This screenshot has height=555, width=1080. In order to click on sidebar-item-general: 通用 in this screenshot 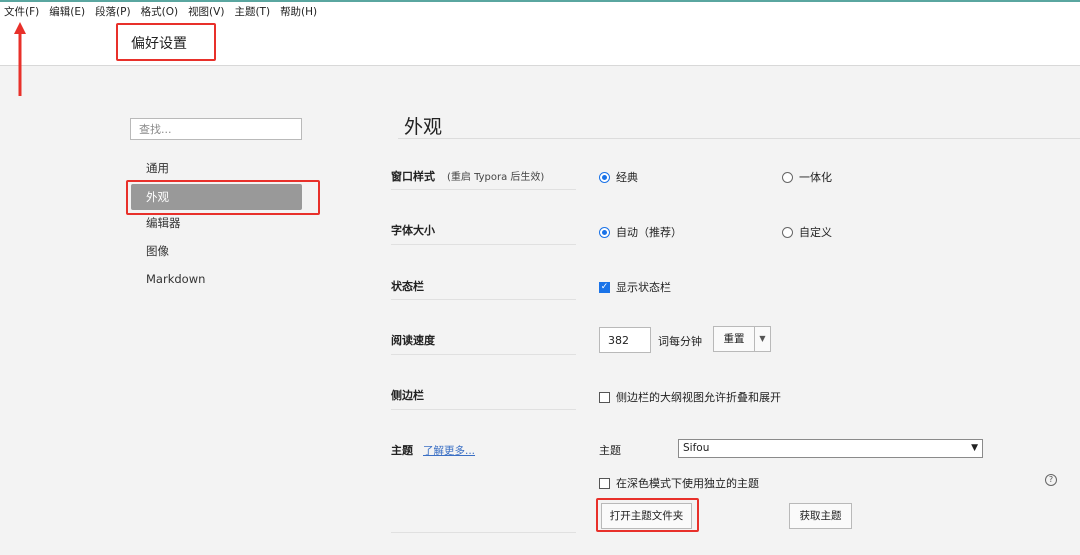, I will do `click(216, 168)`.